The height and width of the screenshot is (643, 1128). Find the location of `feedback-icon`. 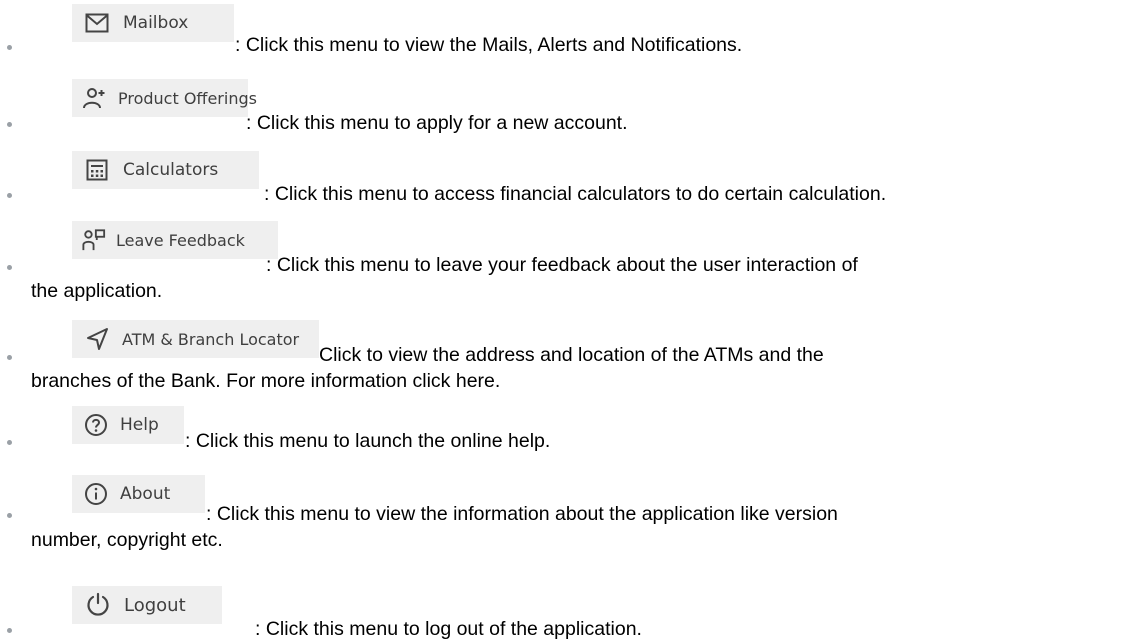

feedback-icon is located at coordinates (94, 240).